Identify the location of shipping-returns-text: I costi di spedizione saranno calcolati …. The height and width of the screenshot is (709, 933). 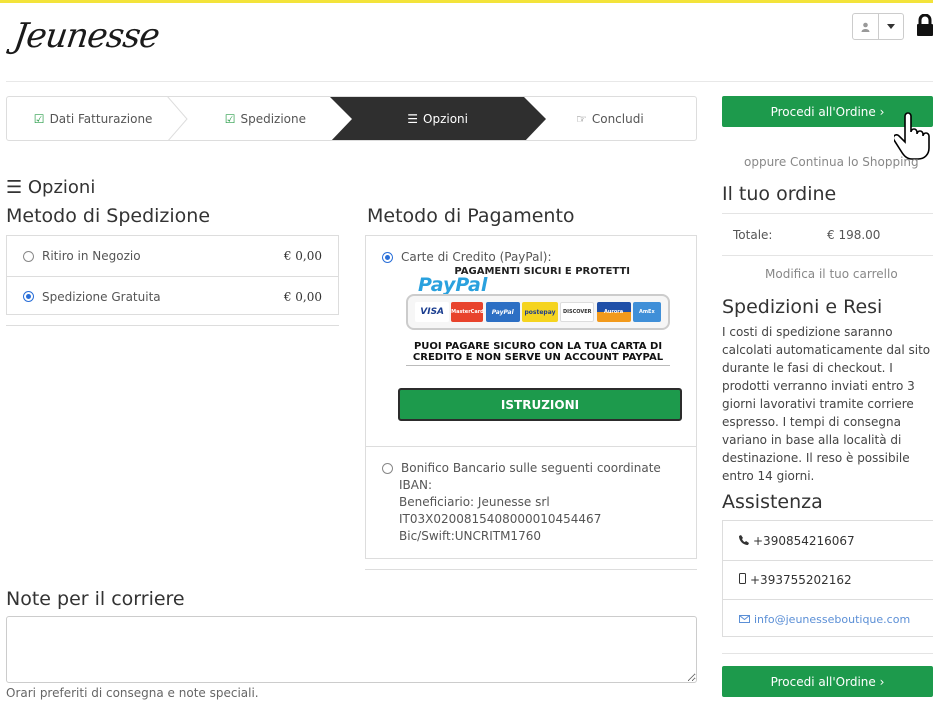
(826, 404).